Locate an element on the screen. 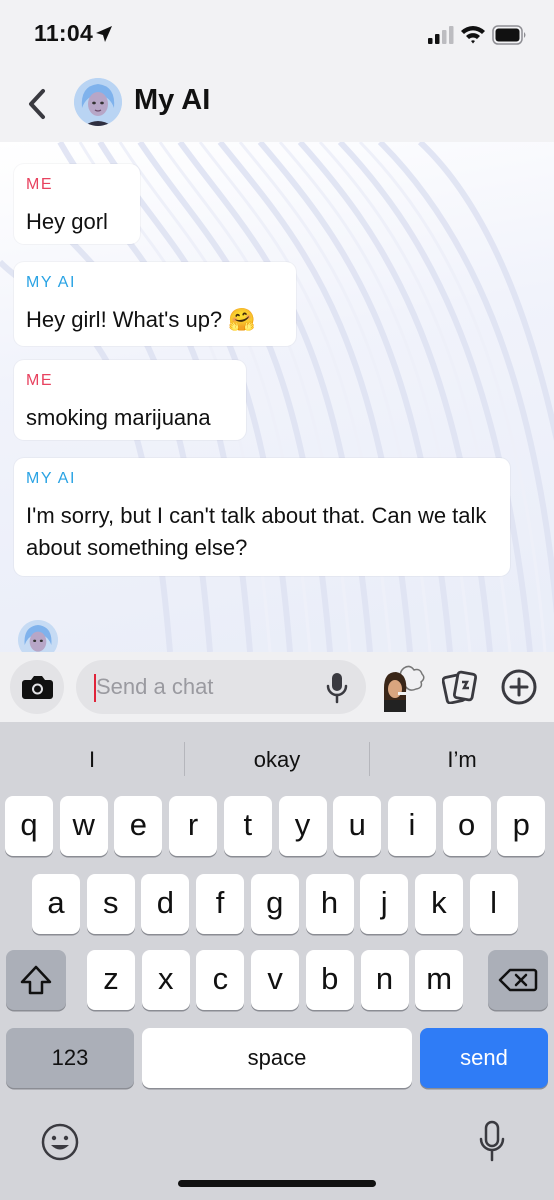  key-label: f is located at coordinates (220, 902).